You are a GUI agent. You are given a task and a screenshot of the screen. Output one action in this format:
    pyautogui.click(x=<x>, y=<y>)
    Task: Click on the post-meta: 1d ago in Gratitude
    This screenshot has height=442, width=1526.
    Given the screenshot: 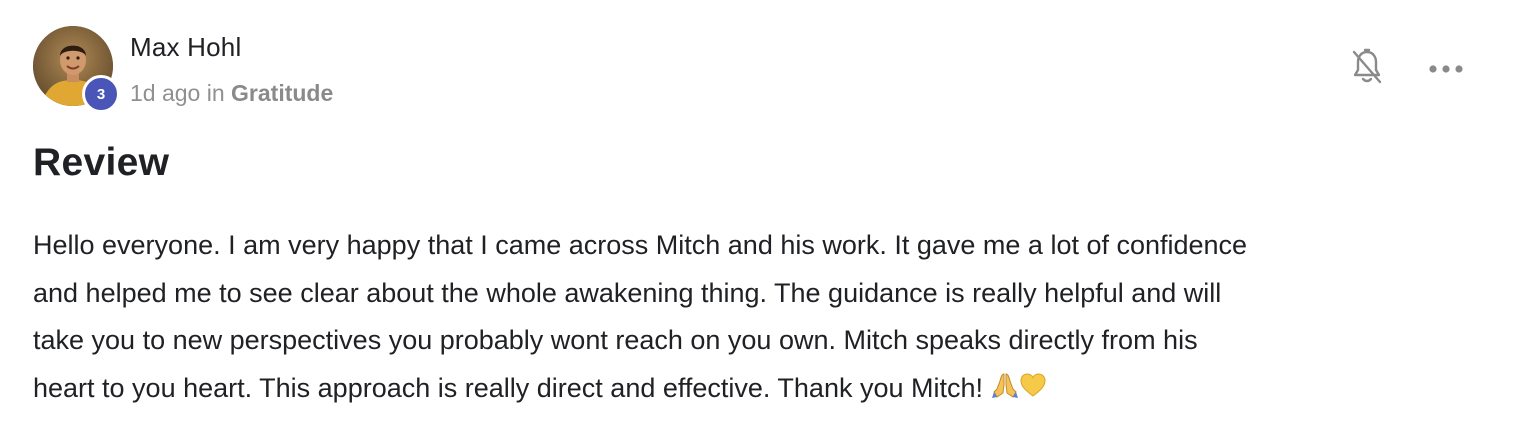 What is the action you would take?
    pyautogui.click(x=231, y=93)
    